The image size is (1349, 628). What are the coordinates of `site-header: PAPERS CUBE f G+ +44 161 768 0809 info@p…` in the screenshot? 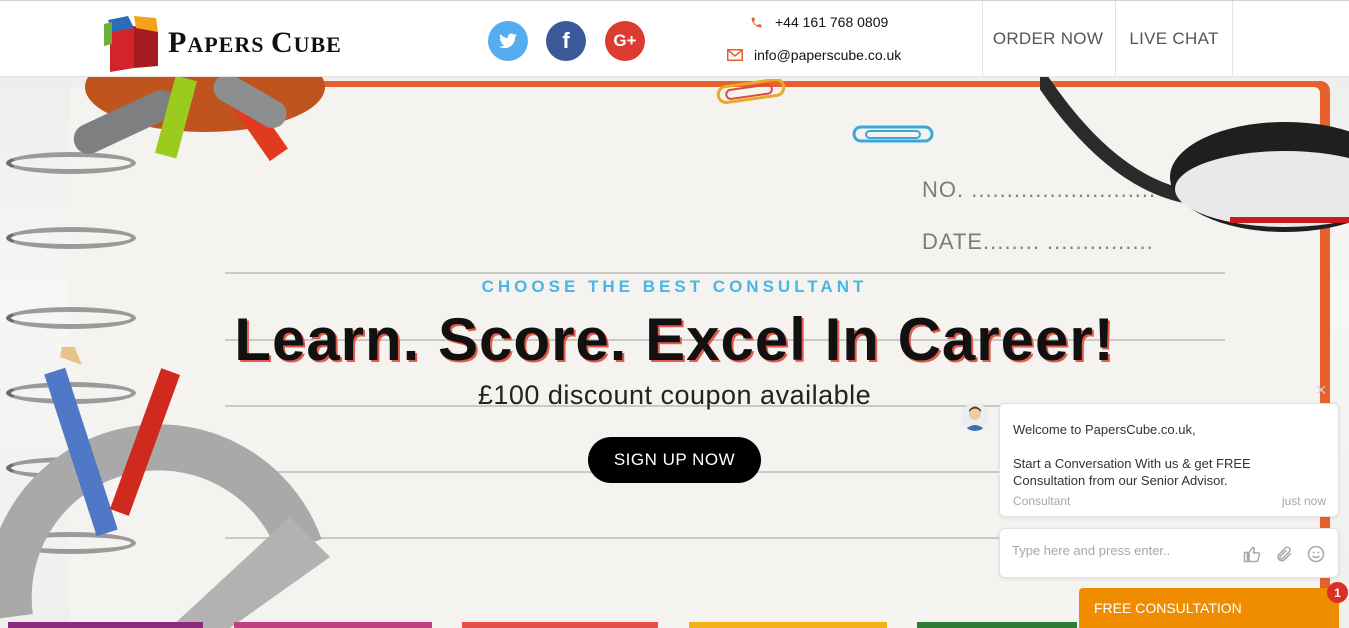 It's located at (674, 38).